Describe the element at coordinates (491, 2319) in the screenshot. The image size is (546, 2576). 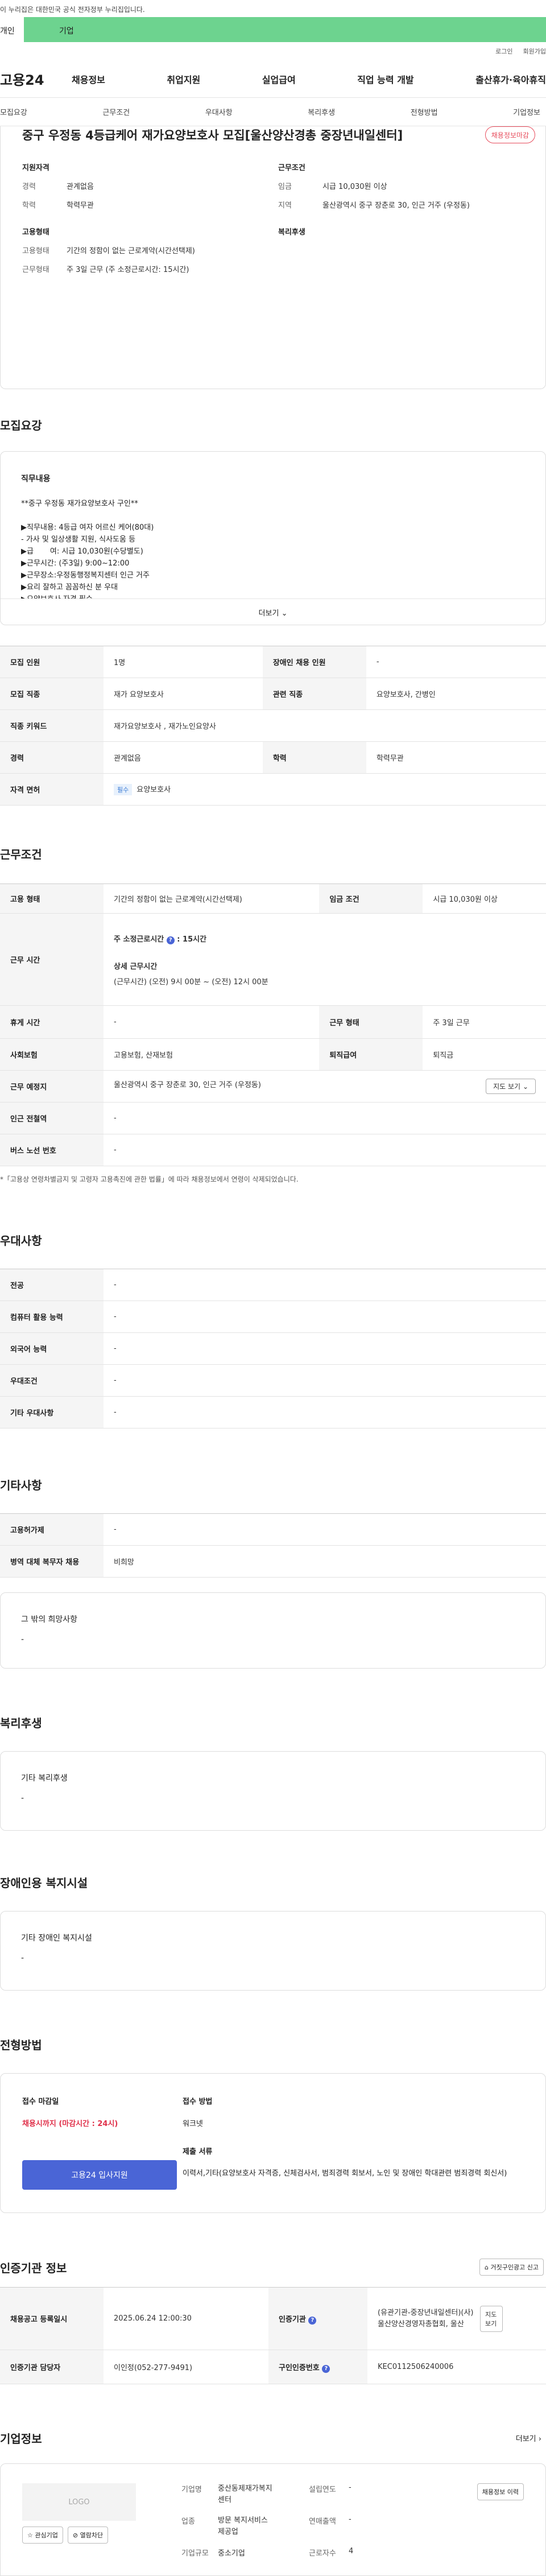
I see `agency-map-button: 지도 보기` at that location.